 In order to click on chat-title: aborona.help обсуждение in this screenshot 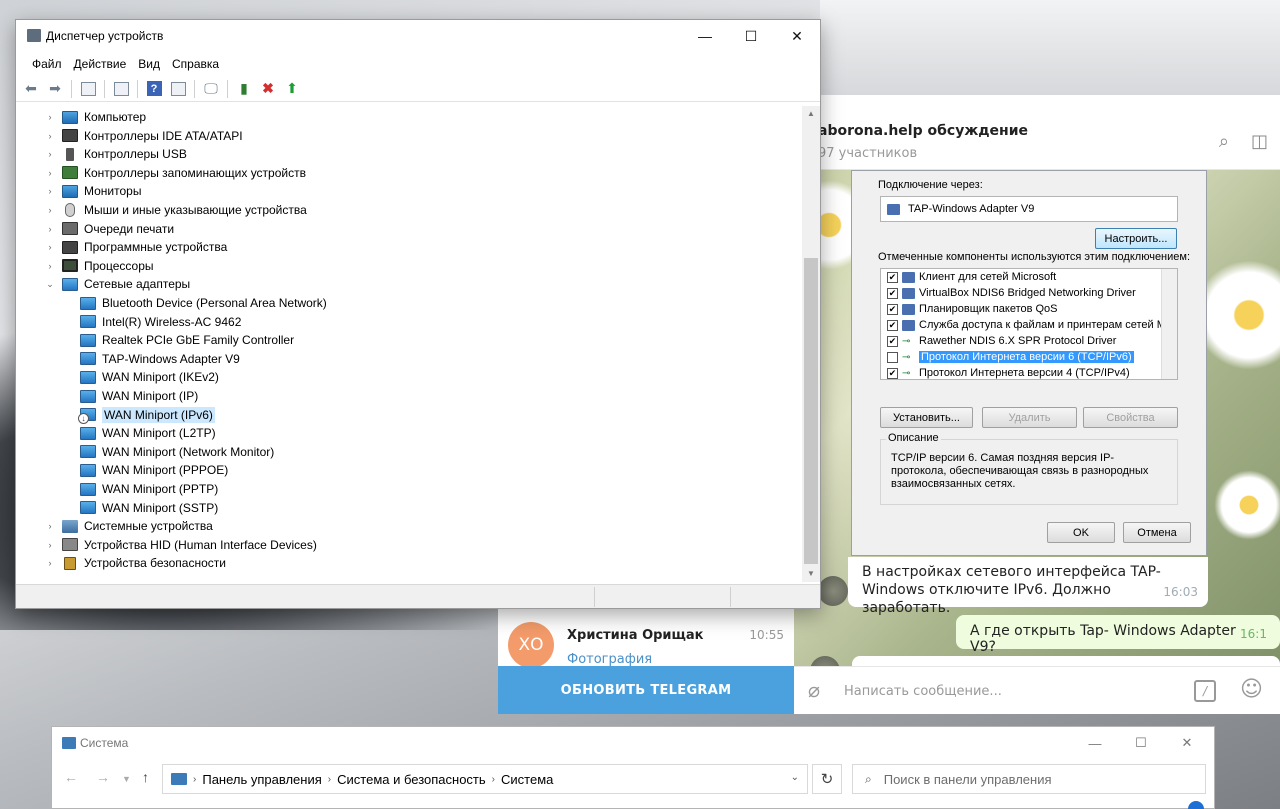, I will do `click(923, 131)`.